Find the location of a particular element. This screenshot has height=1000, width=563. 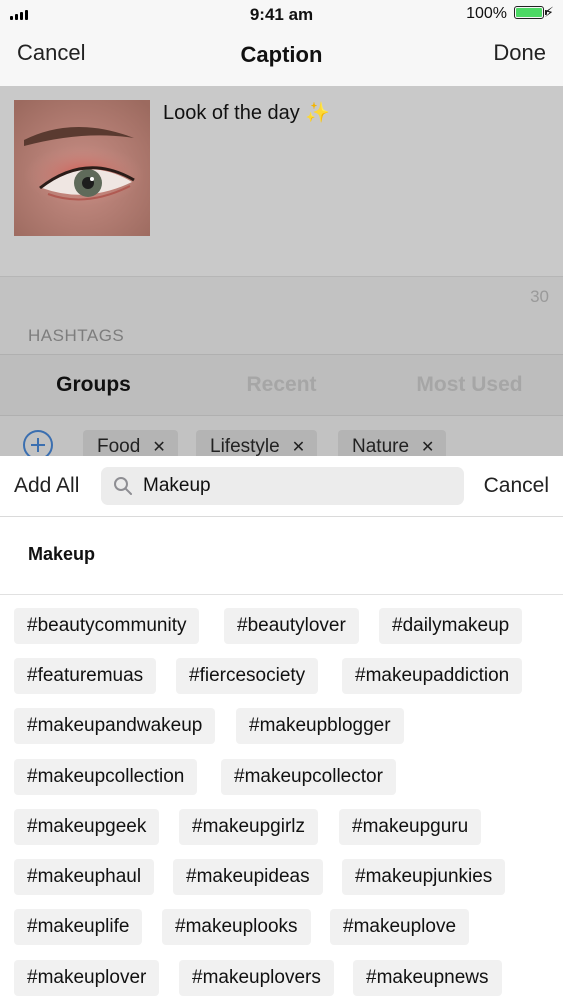

search-value: Makeup is located at coordinates (177, 485).